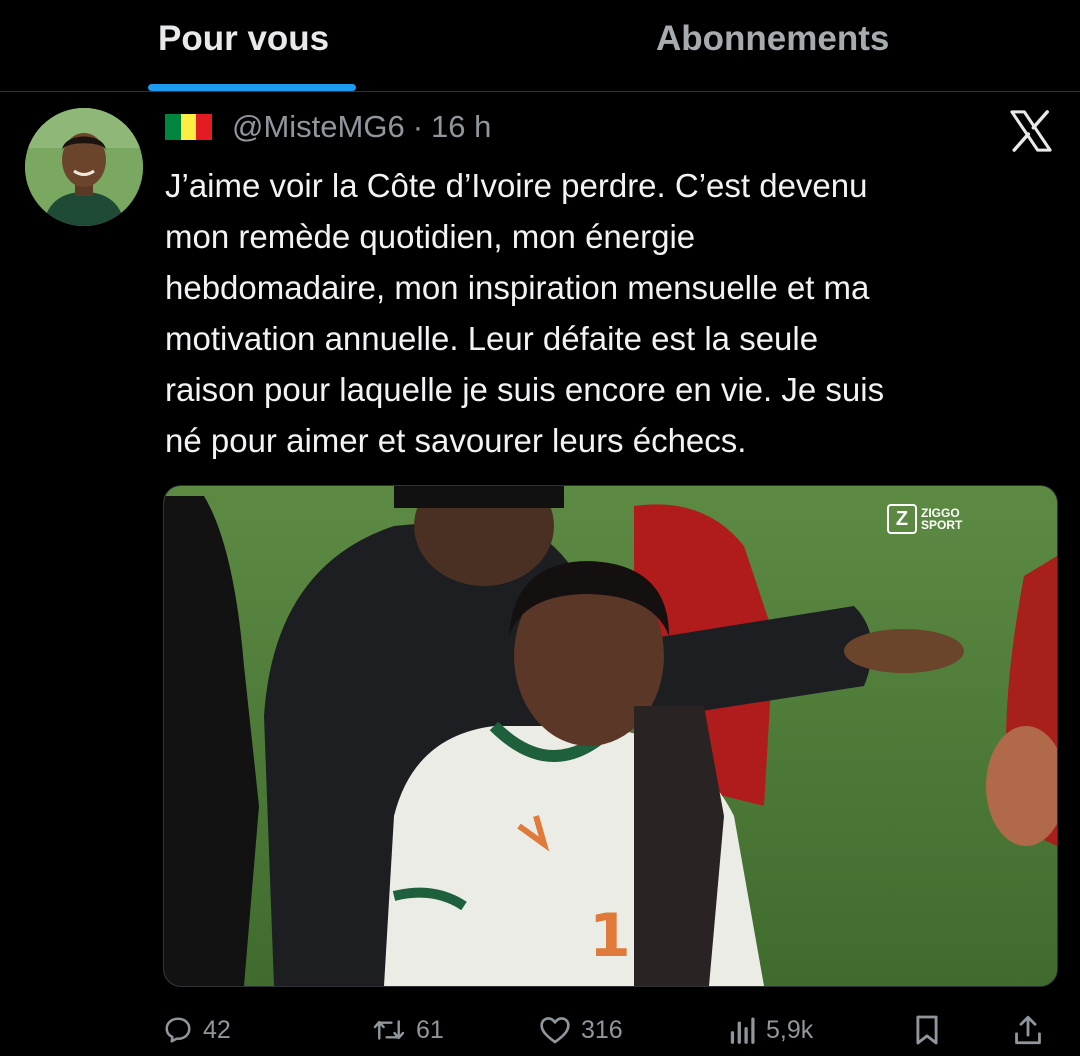 This screenshot has height=1056, width=1080. I want to click on share-icon, so click(1028, 1030).